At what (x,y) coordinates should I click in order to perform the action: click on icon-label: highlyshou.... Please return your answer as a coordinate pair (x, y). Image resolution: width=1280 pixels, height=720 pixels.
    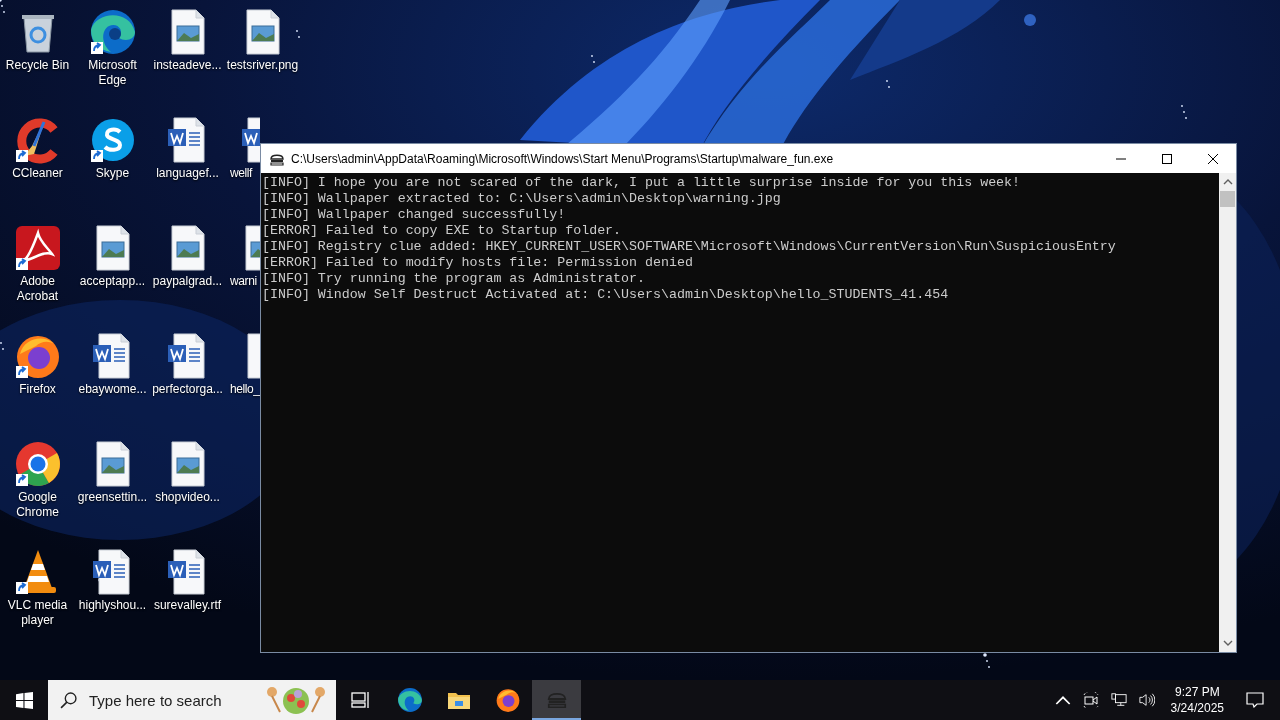
    Looking at the image, I should click on (112, 605).